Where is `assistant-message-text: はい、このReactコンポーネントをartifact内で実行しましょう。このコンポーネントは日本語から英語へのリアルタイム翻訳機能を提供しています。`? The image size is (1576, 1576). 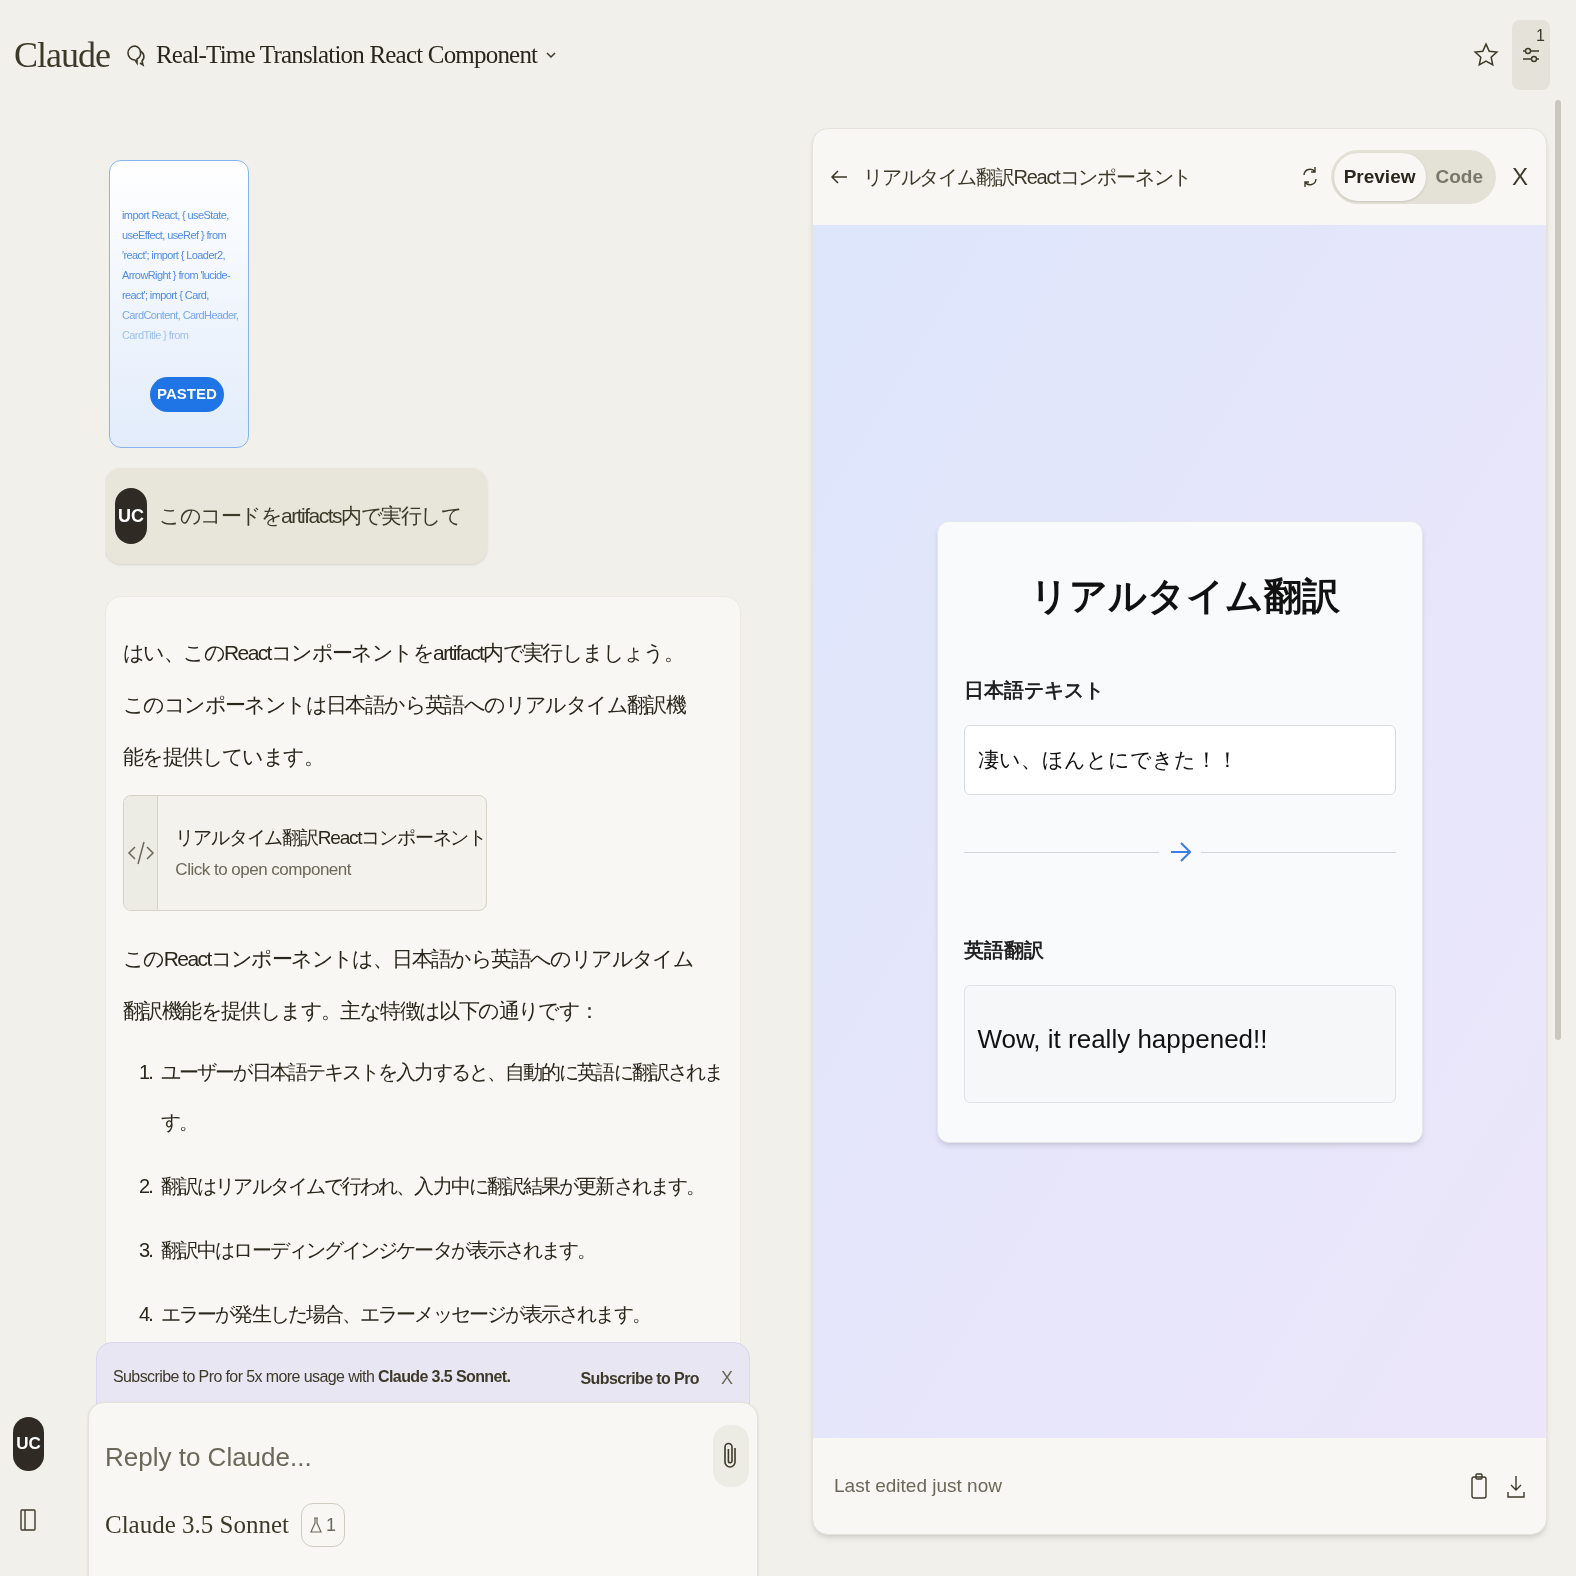 assistant-message-text: はい、このReactコンポーネントをartifact内で実行しましょう。このコンポーネントは日本語から英語へのリアルタイム翻訳機能を提供しています。 is located at coordinates (405, 705).